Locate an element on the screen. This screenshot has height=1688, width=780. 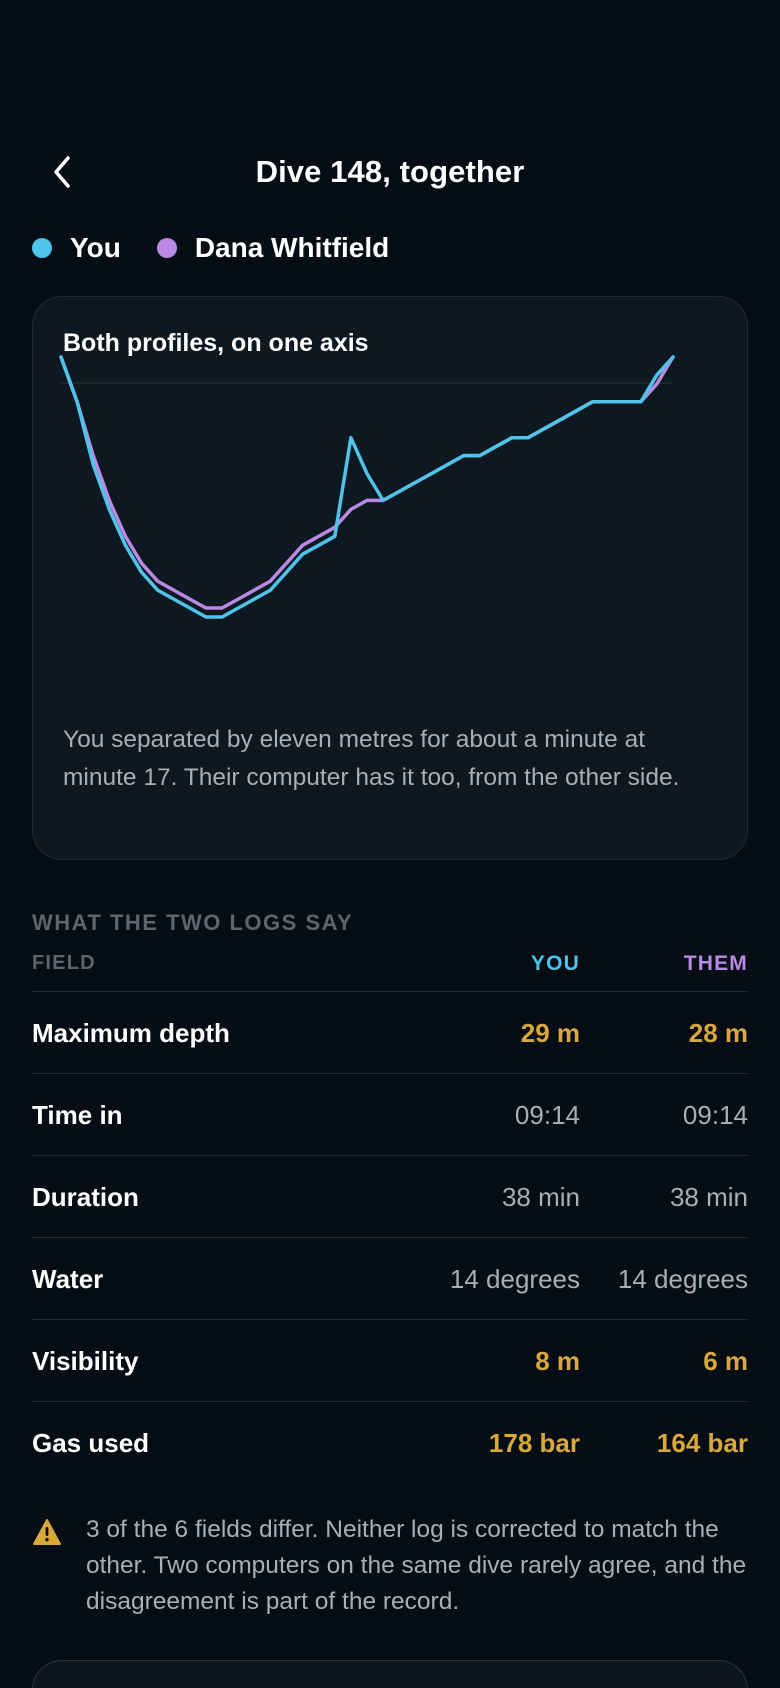
legend-item-you: You is located at coordinates (76, 248).